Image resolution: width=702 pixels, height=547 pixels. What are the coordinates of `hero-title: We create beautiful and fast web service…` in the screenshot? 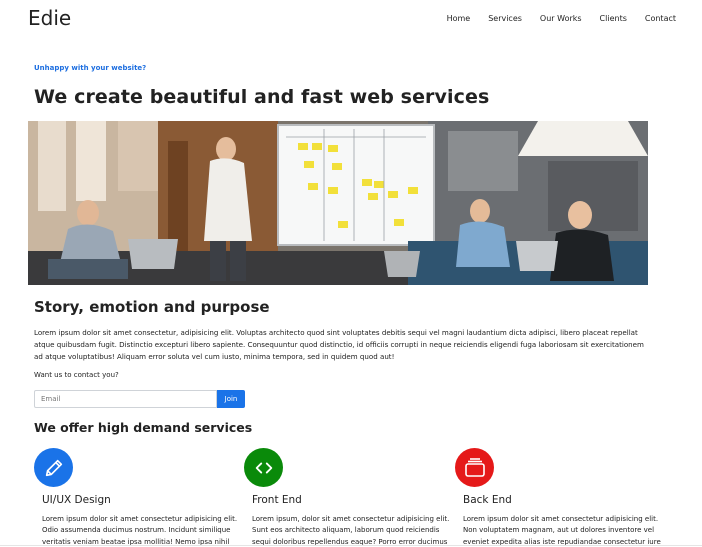 It's located at (262, 97).